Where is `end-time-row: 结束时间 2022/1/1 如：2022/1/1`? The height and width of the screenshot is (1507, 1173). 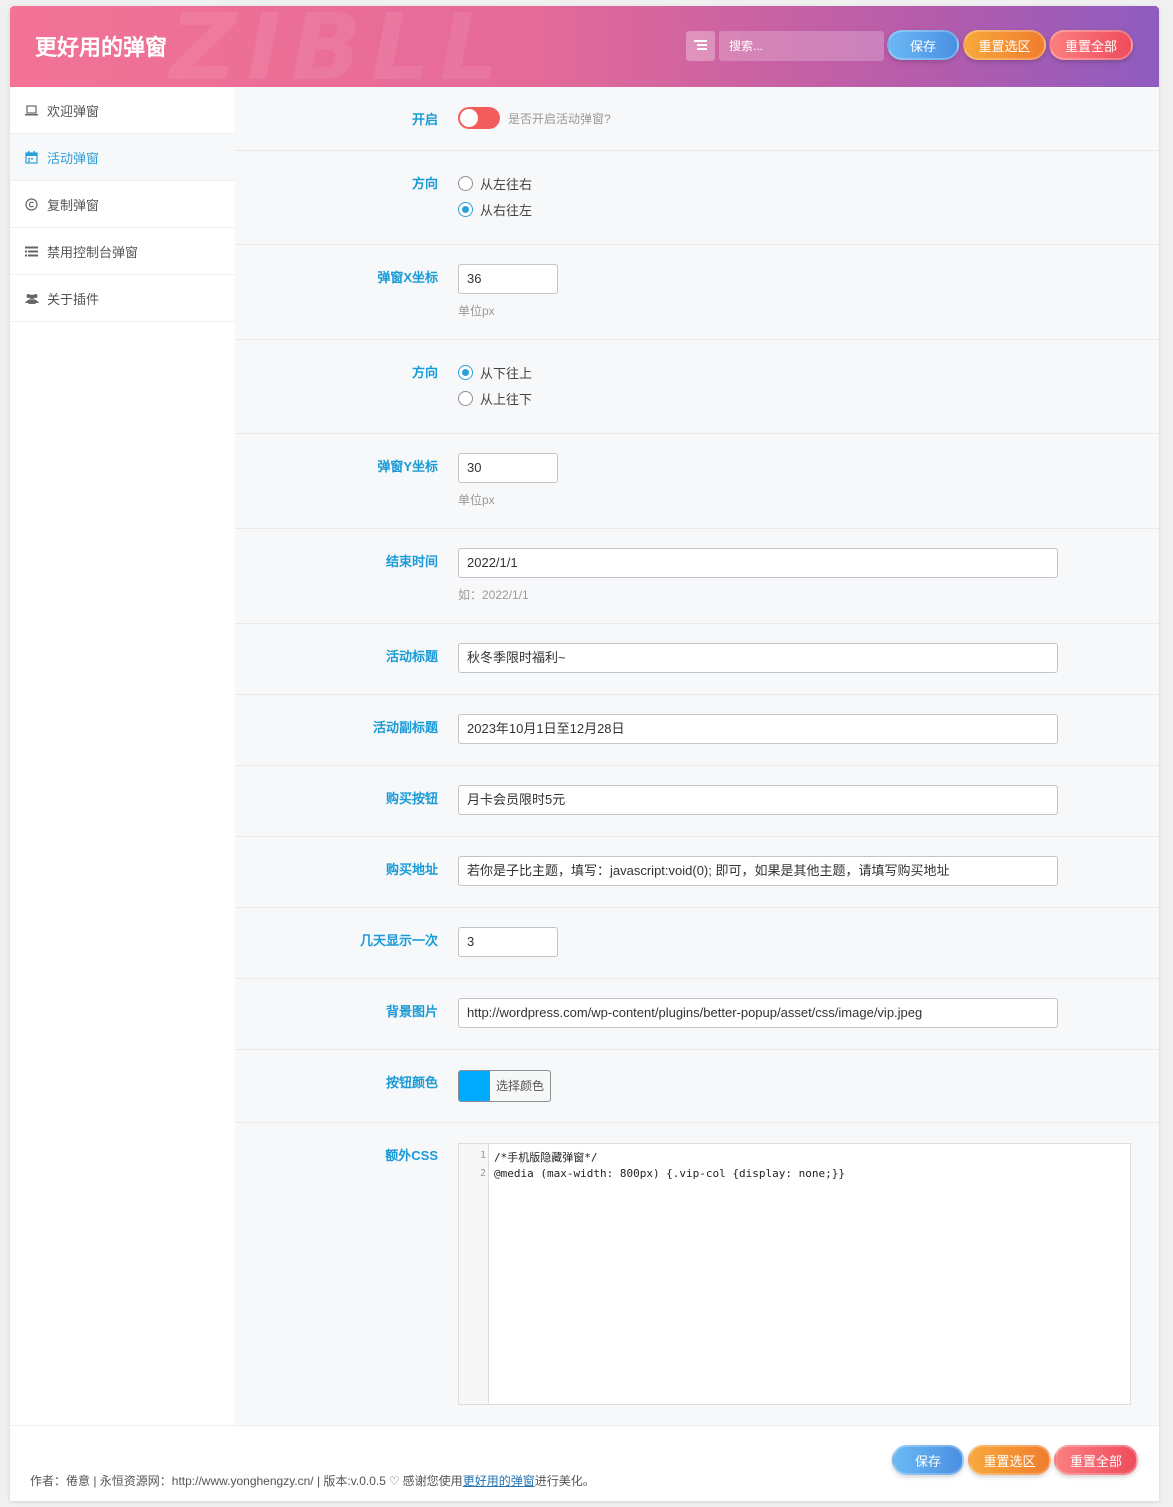 end-time-row: 结束时间 2022/1/1 如：2022/1/1 is located at coordinates (697, 576).